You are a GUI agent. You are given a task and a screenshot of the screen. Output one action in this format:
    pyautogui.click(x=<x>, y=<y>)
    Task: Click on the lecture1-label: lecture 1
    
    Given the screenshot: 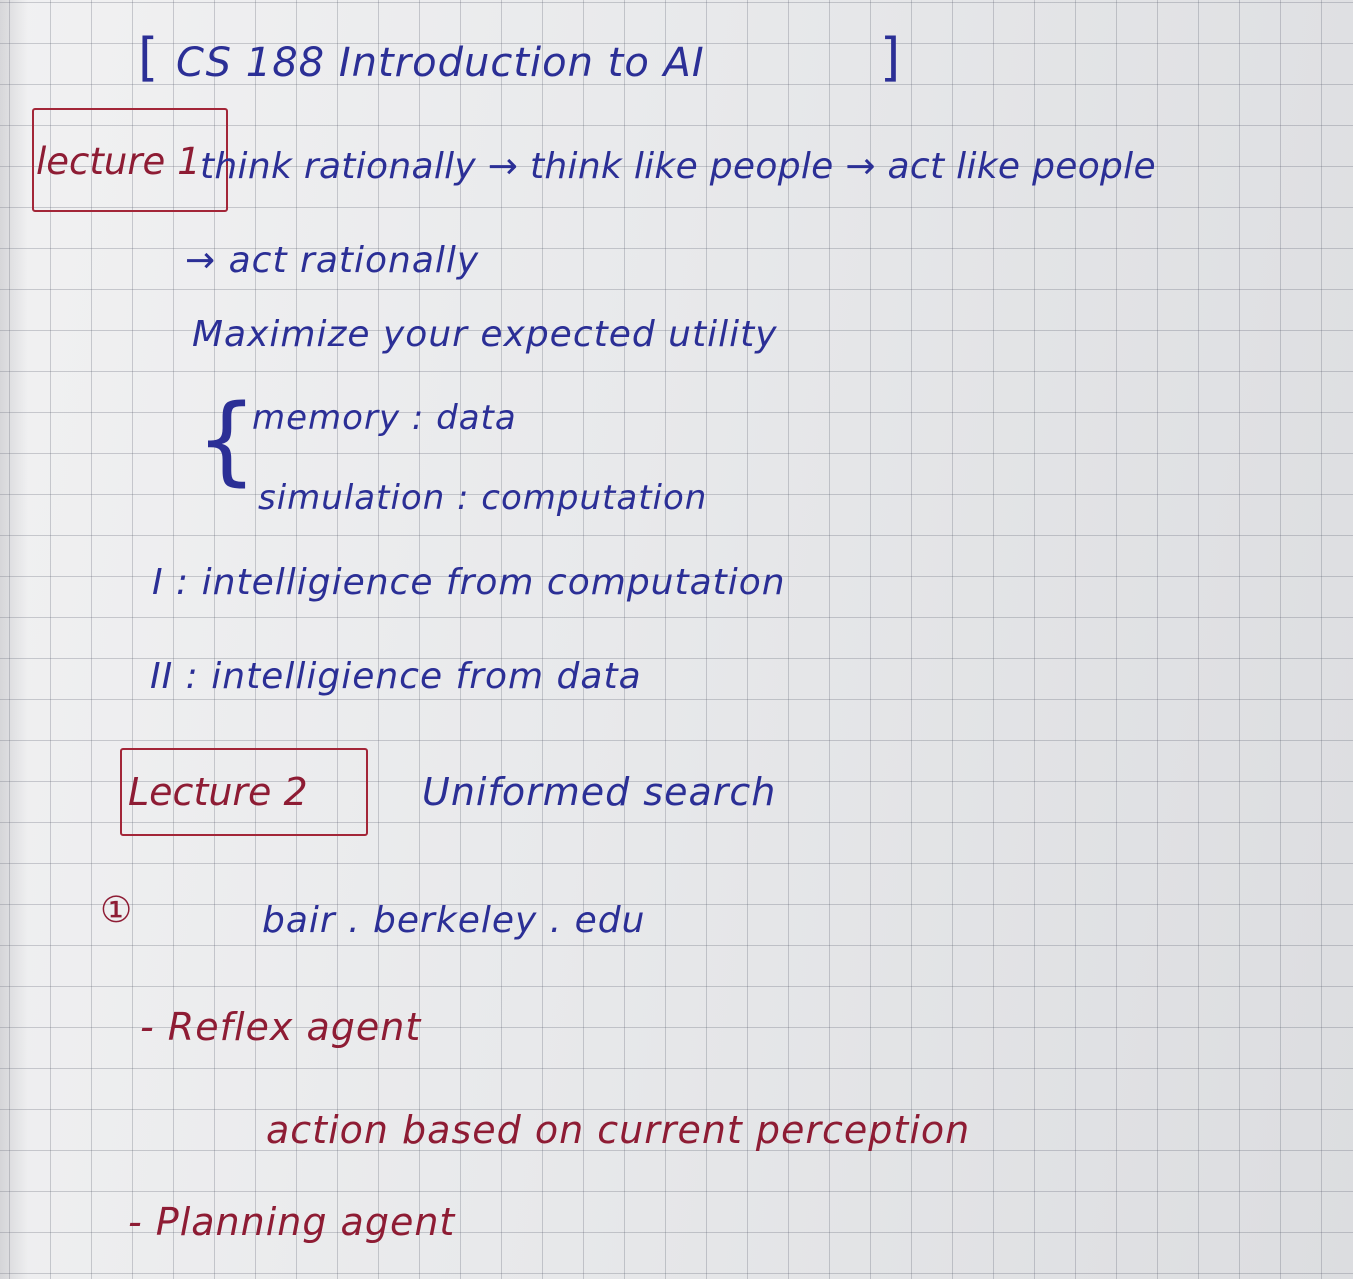 What is the action you would take?
    pyautogui.click(x=118, y=161)
    